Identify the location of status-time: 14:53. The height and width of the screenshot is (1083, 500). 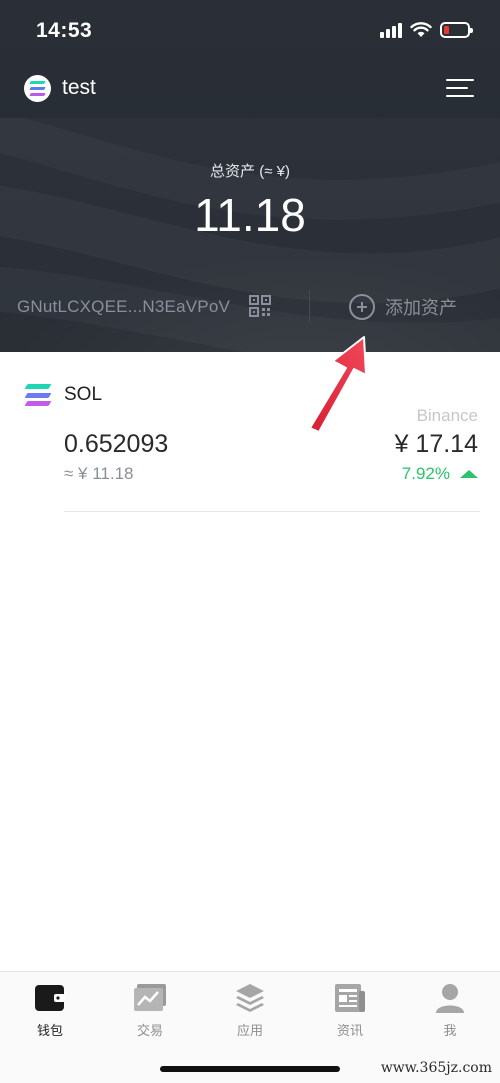
(64, 30).